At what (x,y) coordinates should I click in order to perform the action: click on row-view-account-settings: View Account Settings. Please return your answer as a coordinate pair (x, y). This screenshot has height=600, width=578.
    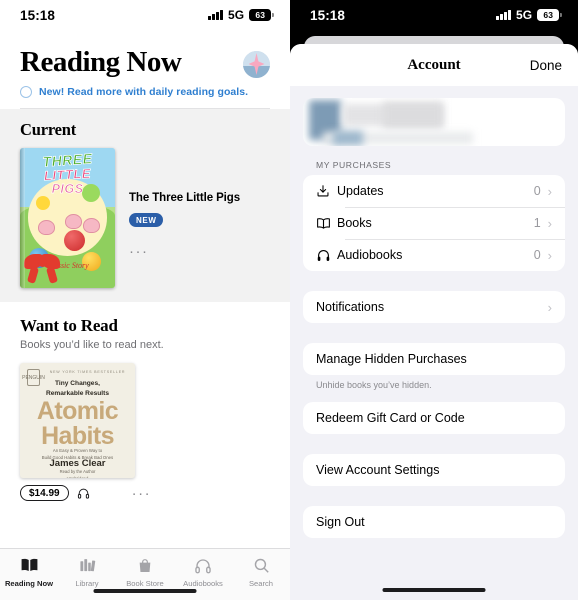
    Looking at the image, I should click on (434, 470).